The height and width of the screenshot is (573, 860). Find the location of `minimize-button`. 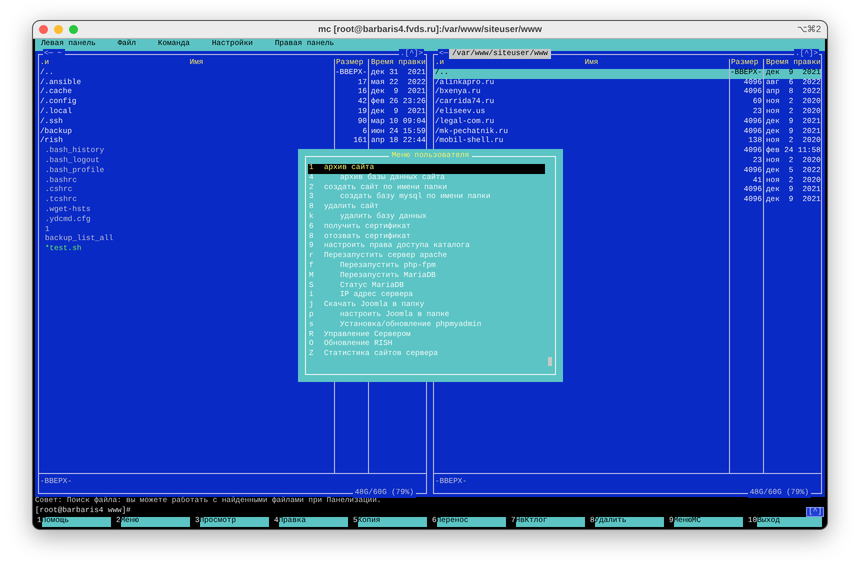

minimize-button is located at coordinates (58, 29).